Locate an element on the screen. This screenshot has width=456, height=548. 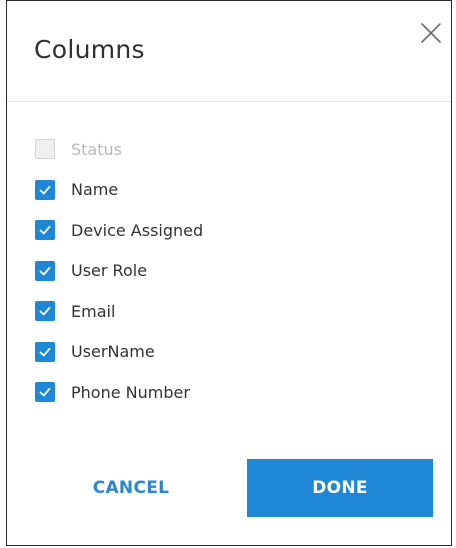
column-option-name: Name is located at coordinates (119, 190).